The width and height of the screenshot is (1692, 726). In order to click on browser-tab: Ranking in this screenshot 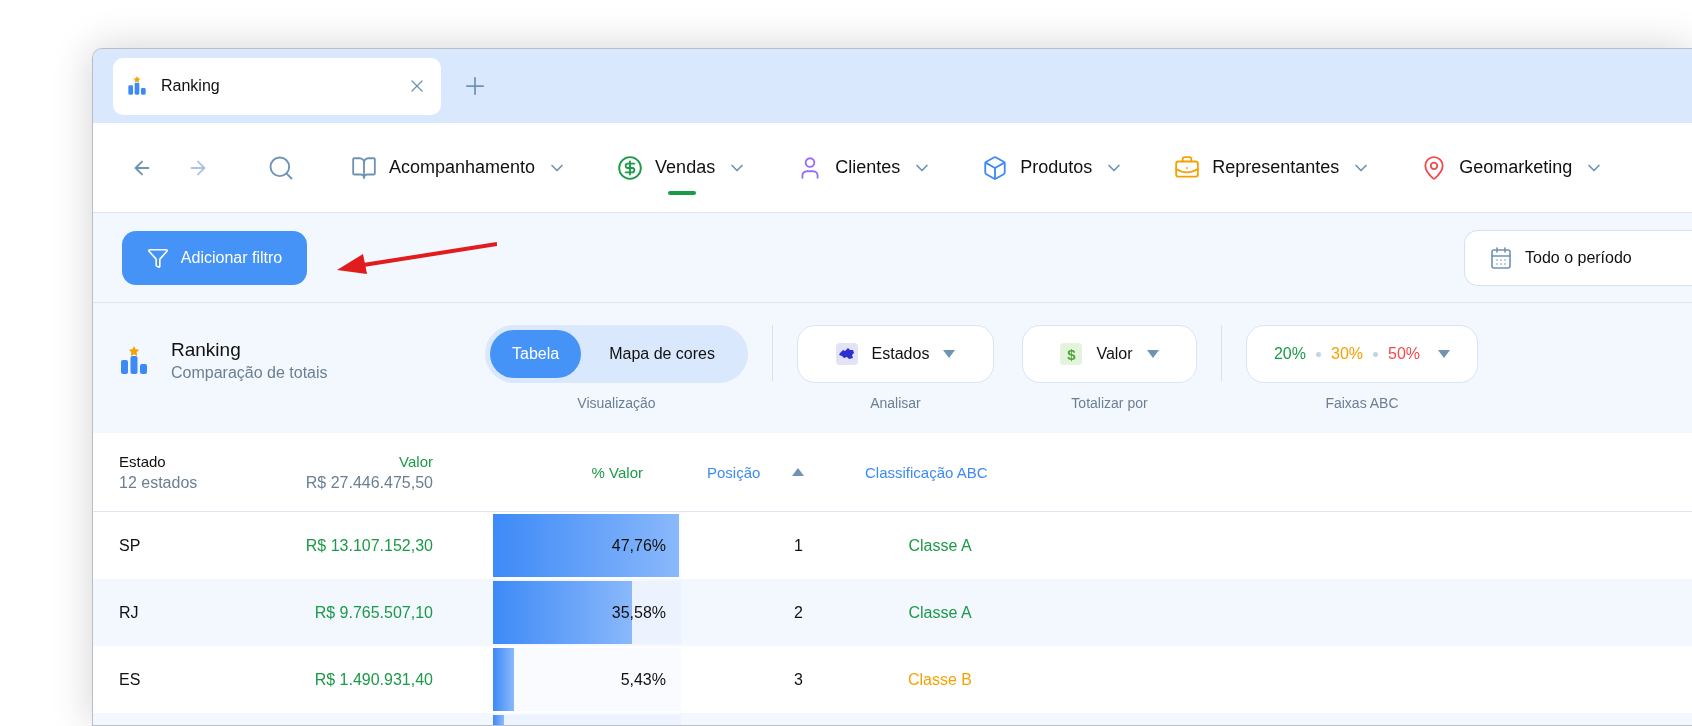, I will do `click(277, 86)`.